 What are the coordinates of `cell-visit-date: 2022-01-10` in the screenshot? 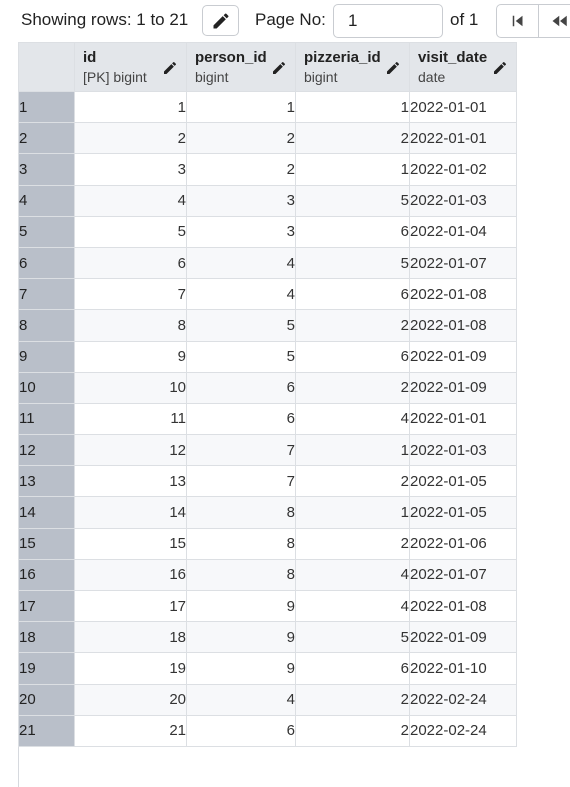 It's located at (463, 668).